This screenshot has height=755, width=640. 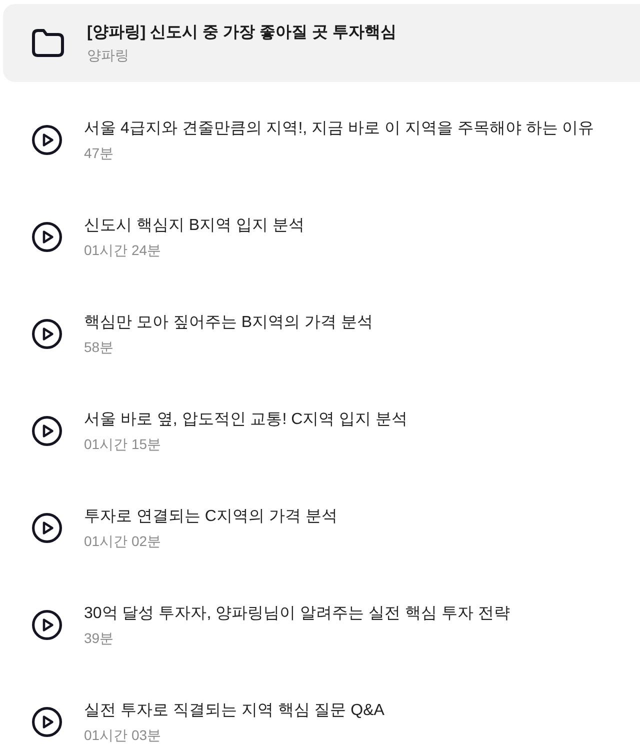 I want to click on lesson-title: 서울 4급지와 견줄만큼의 지역!, 지금 바로 이 지역을 주목해야 하는 이유, so click(x=339, y=129).